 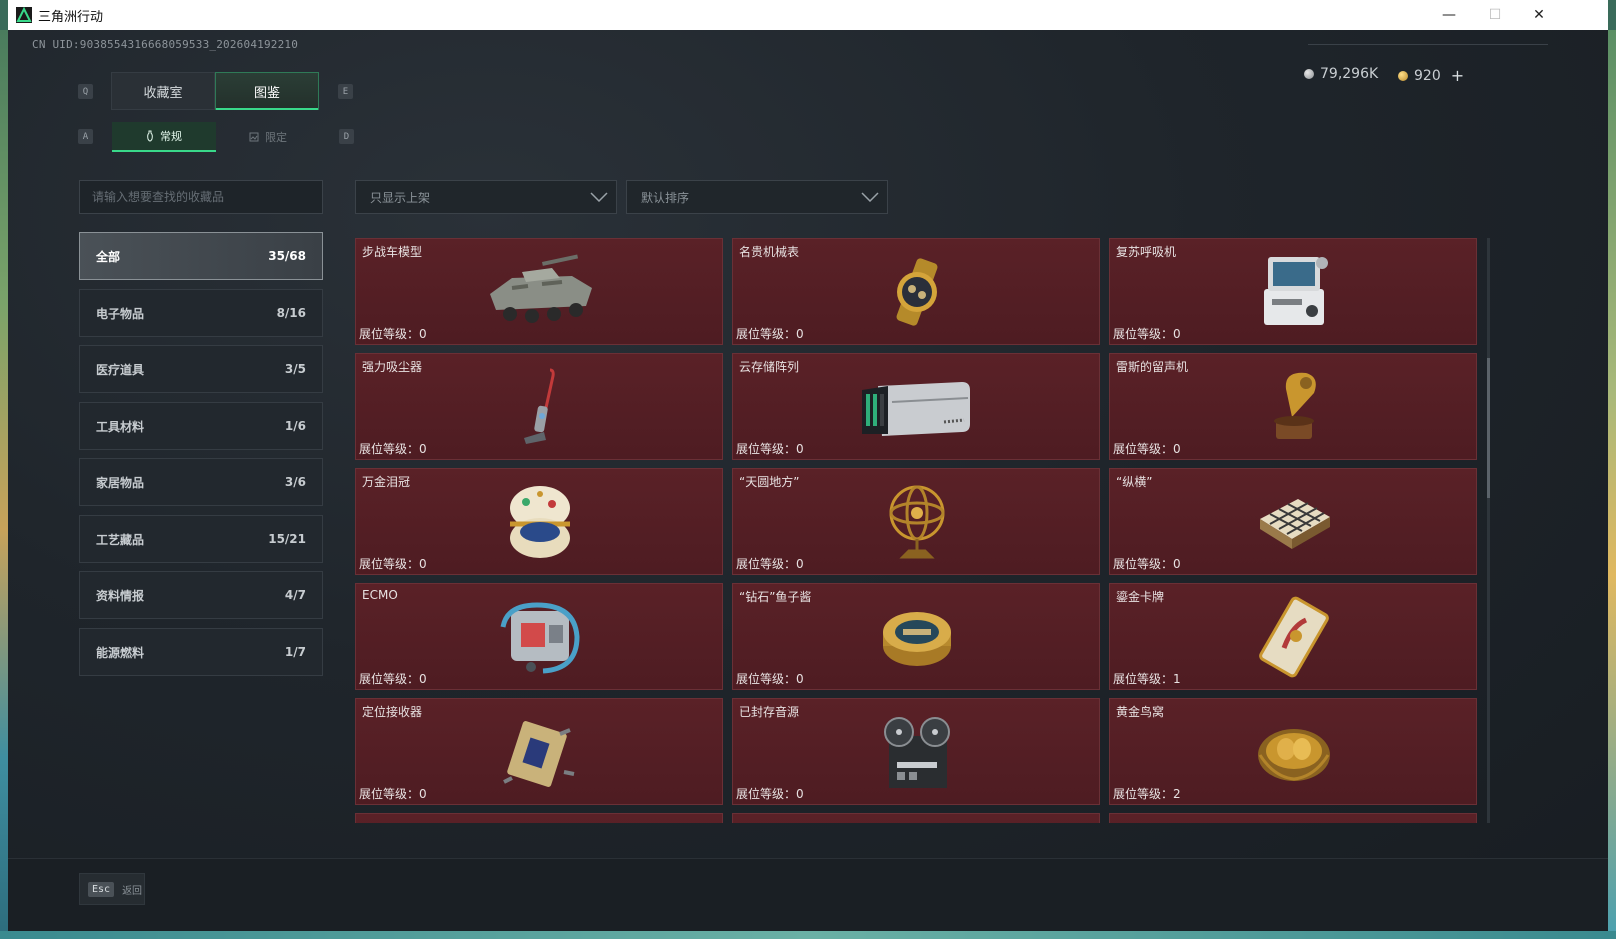 I want to click on item-card: “天圆地方” 展位等级：0, so click(x=916, y=521).